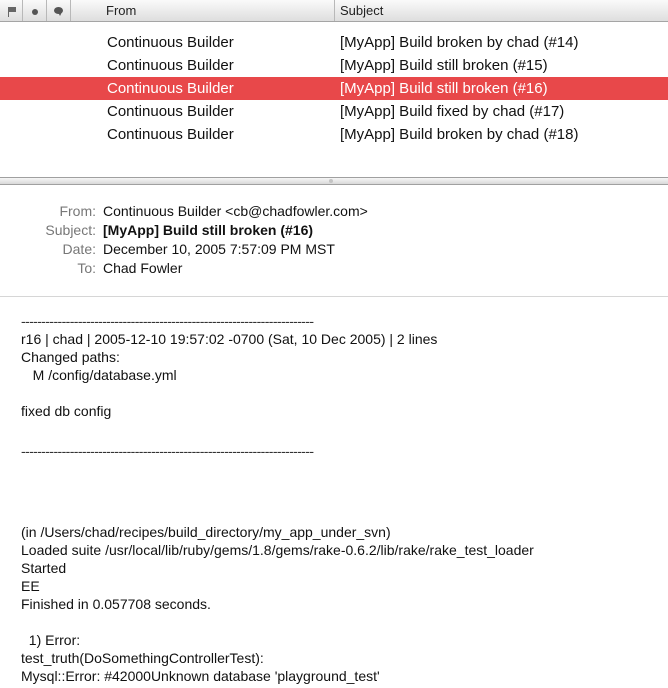 The image size is (668, 688). What do you see at coordinates (86, 268) in the screenshot?
I see `to-label: To:` at bounding box center [86, 268].